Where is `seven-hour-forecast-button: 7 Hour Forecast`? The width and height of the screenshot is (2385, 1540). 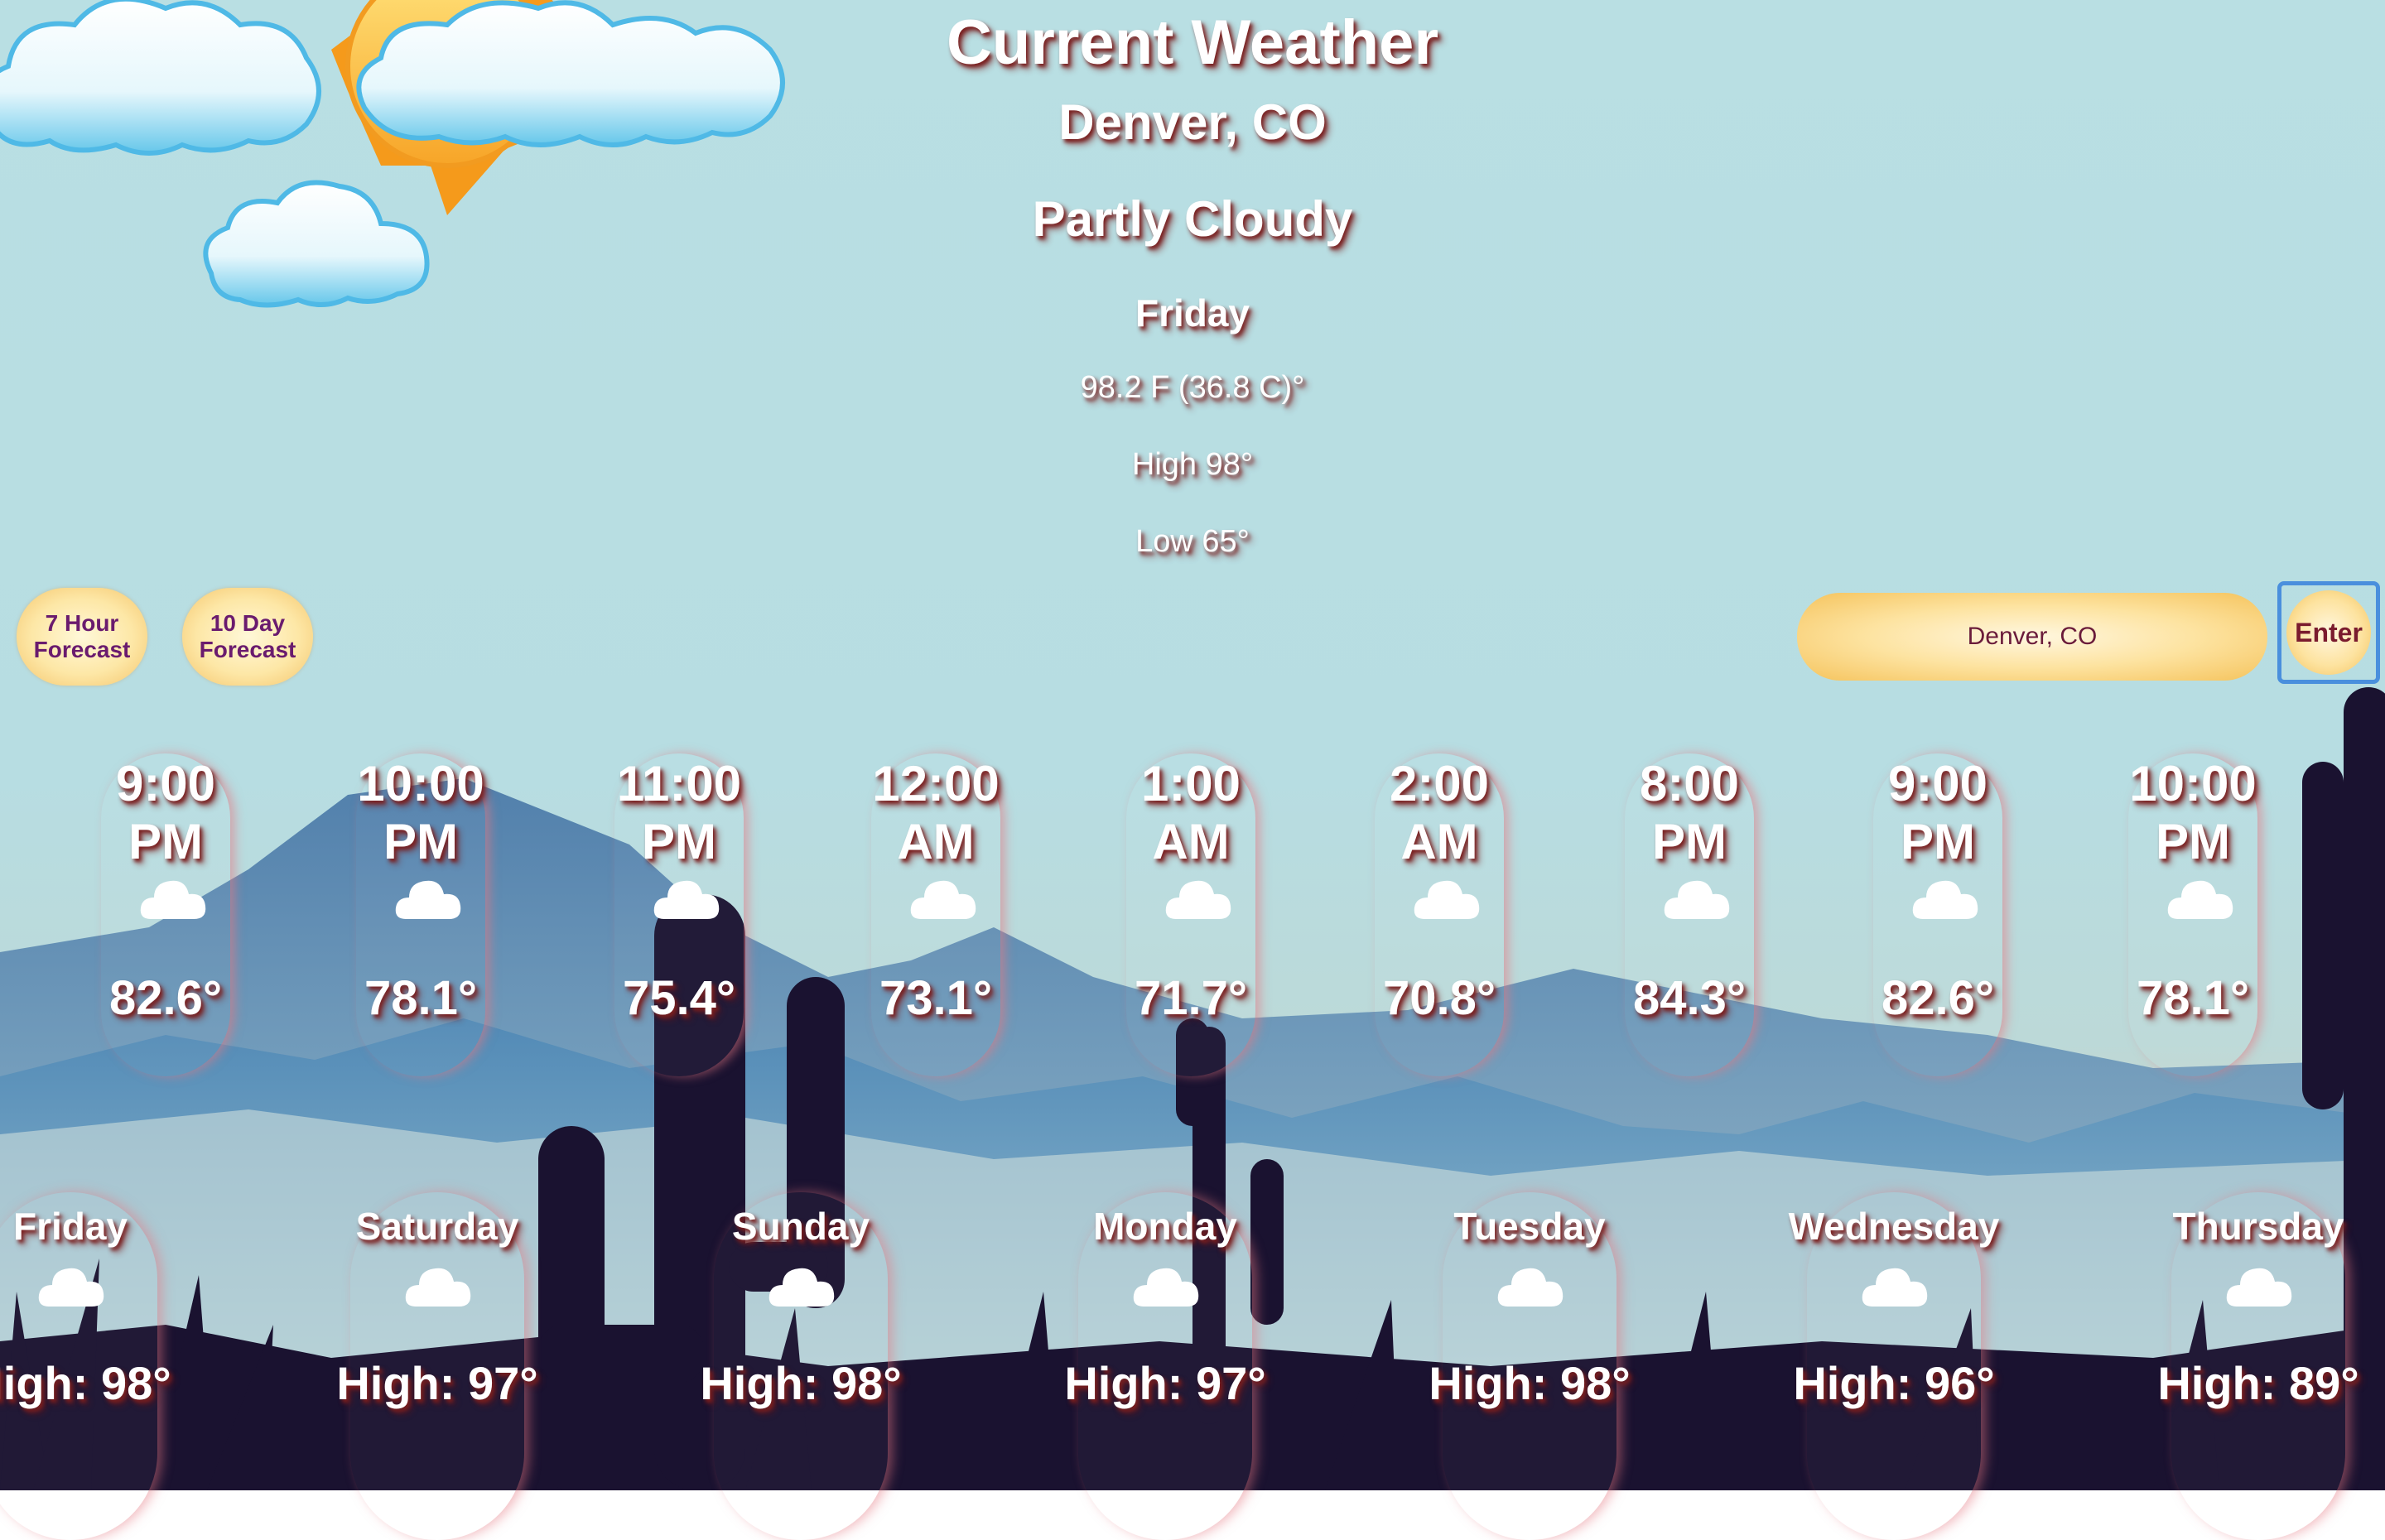
seven-hour-forecast-button: 7 Hour Forecast is located at coordinates (82, 637).